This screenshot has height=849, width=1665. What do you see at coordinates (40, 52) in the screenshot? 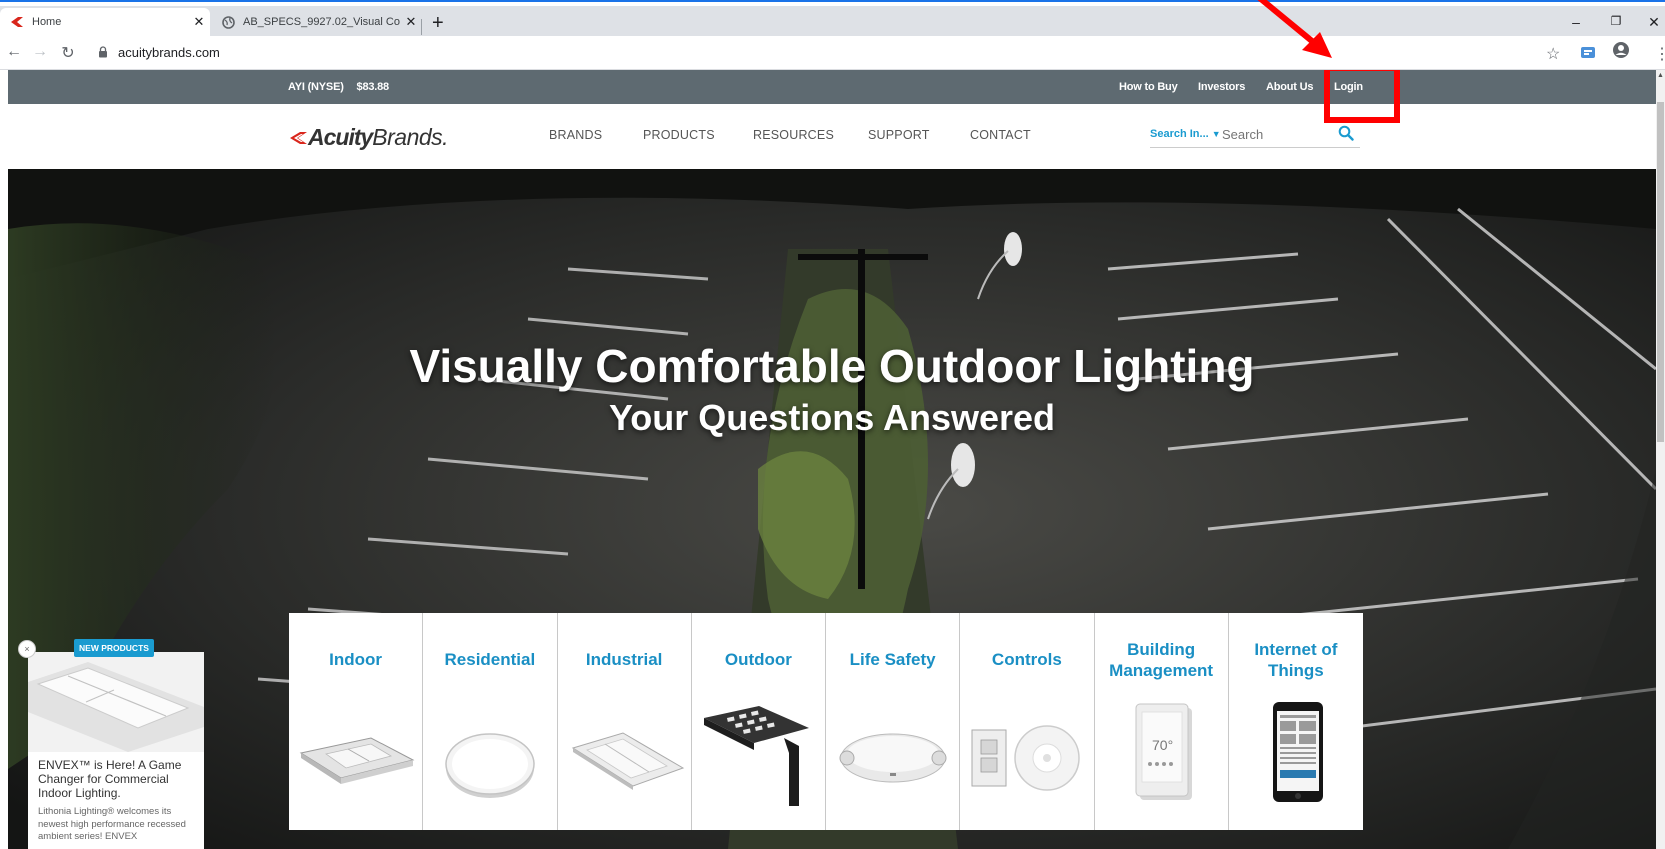
I see `forward-arrow-icon: →` at bounding box center [40, 52].